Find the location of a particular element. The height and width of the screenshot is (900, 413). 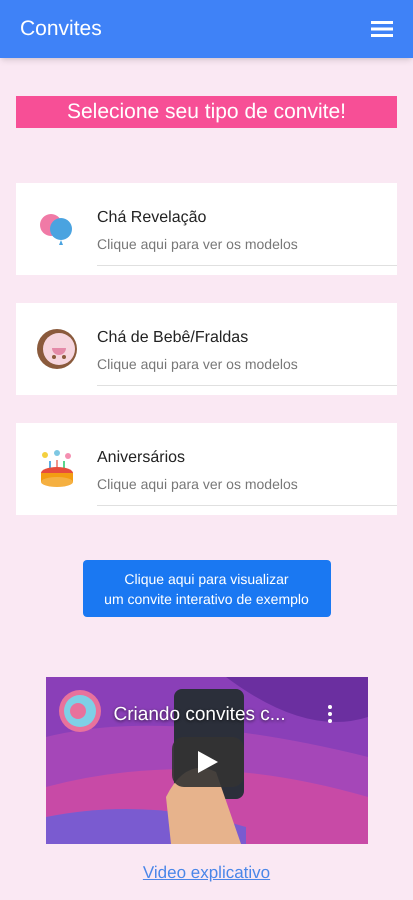

category-card: Chá de Bebê/Fraldas Clique aqui para ver os modelos is located at coordinates (206, 349).